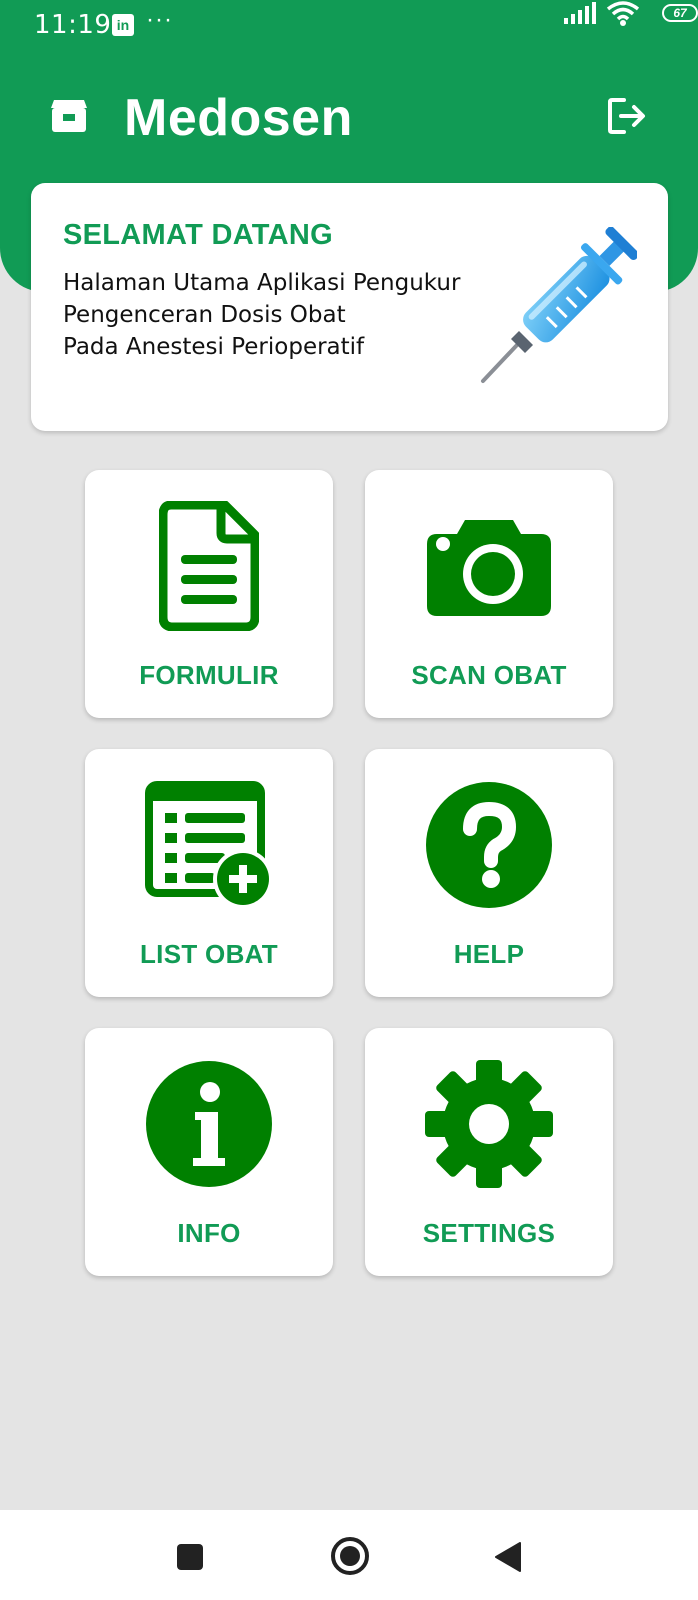 The height and width of the screenshot is (1600, 698). What do you see at coordinates (204, 315) in the screenshot?
I see `welcome-line: Pengenceran Dosis Obat` at bounding box center [204, 315].